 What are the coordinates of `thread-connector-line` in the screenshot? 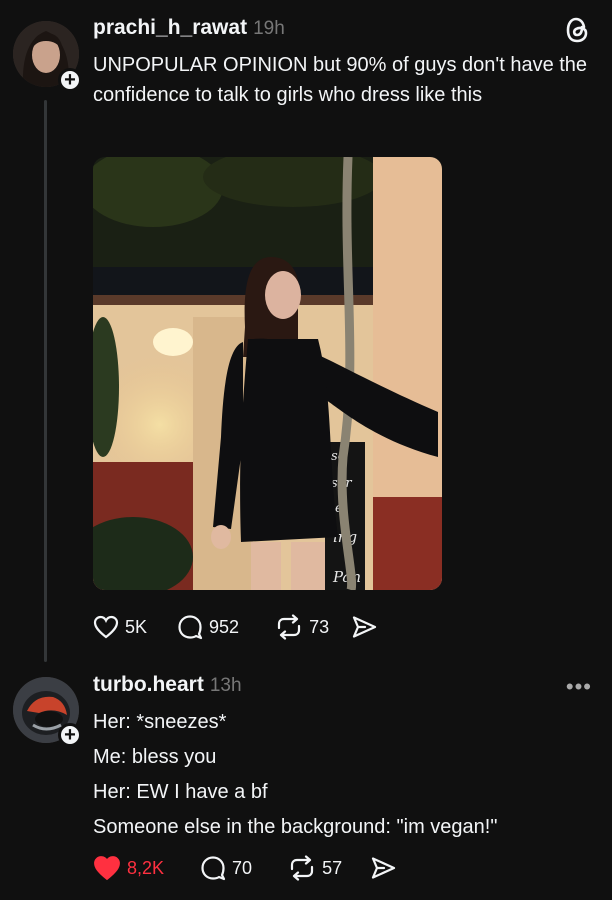 It's located at (45, 381).